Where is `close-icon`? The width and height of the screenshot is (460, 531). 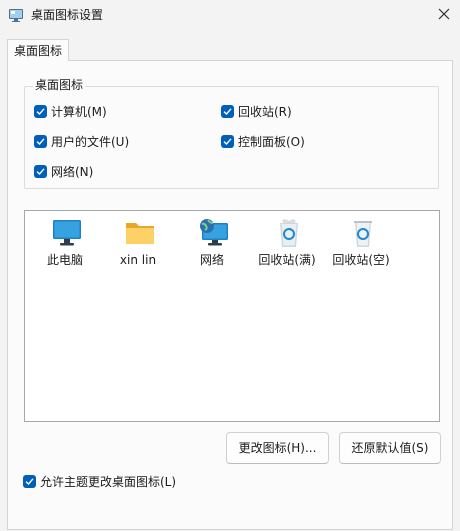
close-icon is located at coordinates (444, 14).